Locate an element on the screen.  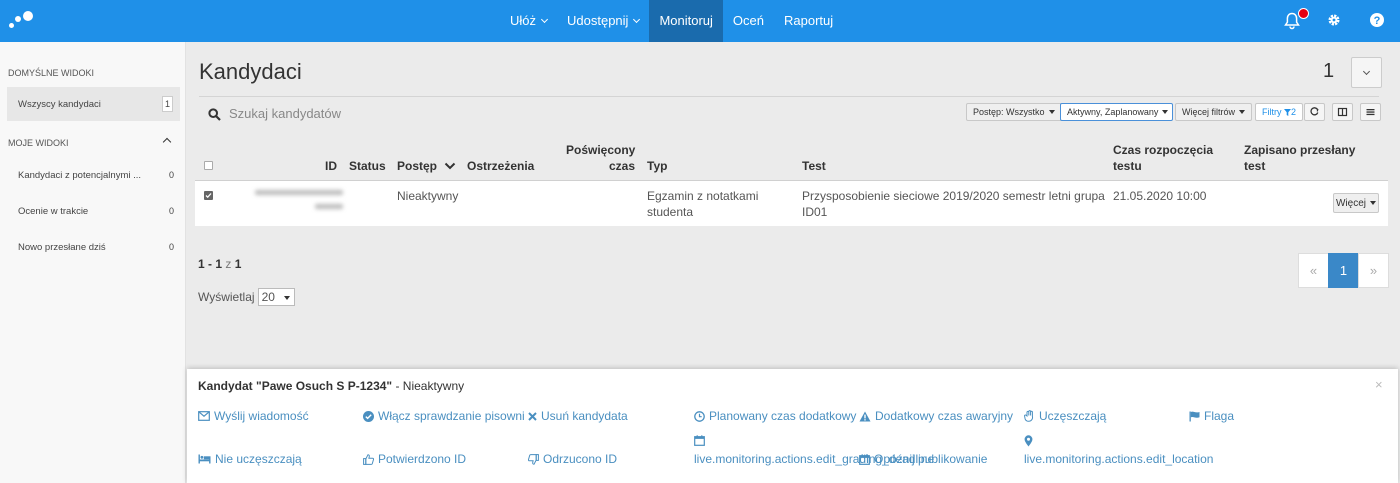
row-progress: Nieaktywny is located at coordinates (428, 196).